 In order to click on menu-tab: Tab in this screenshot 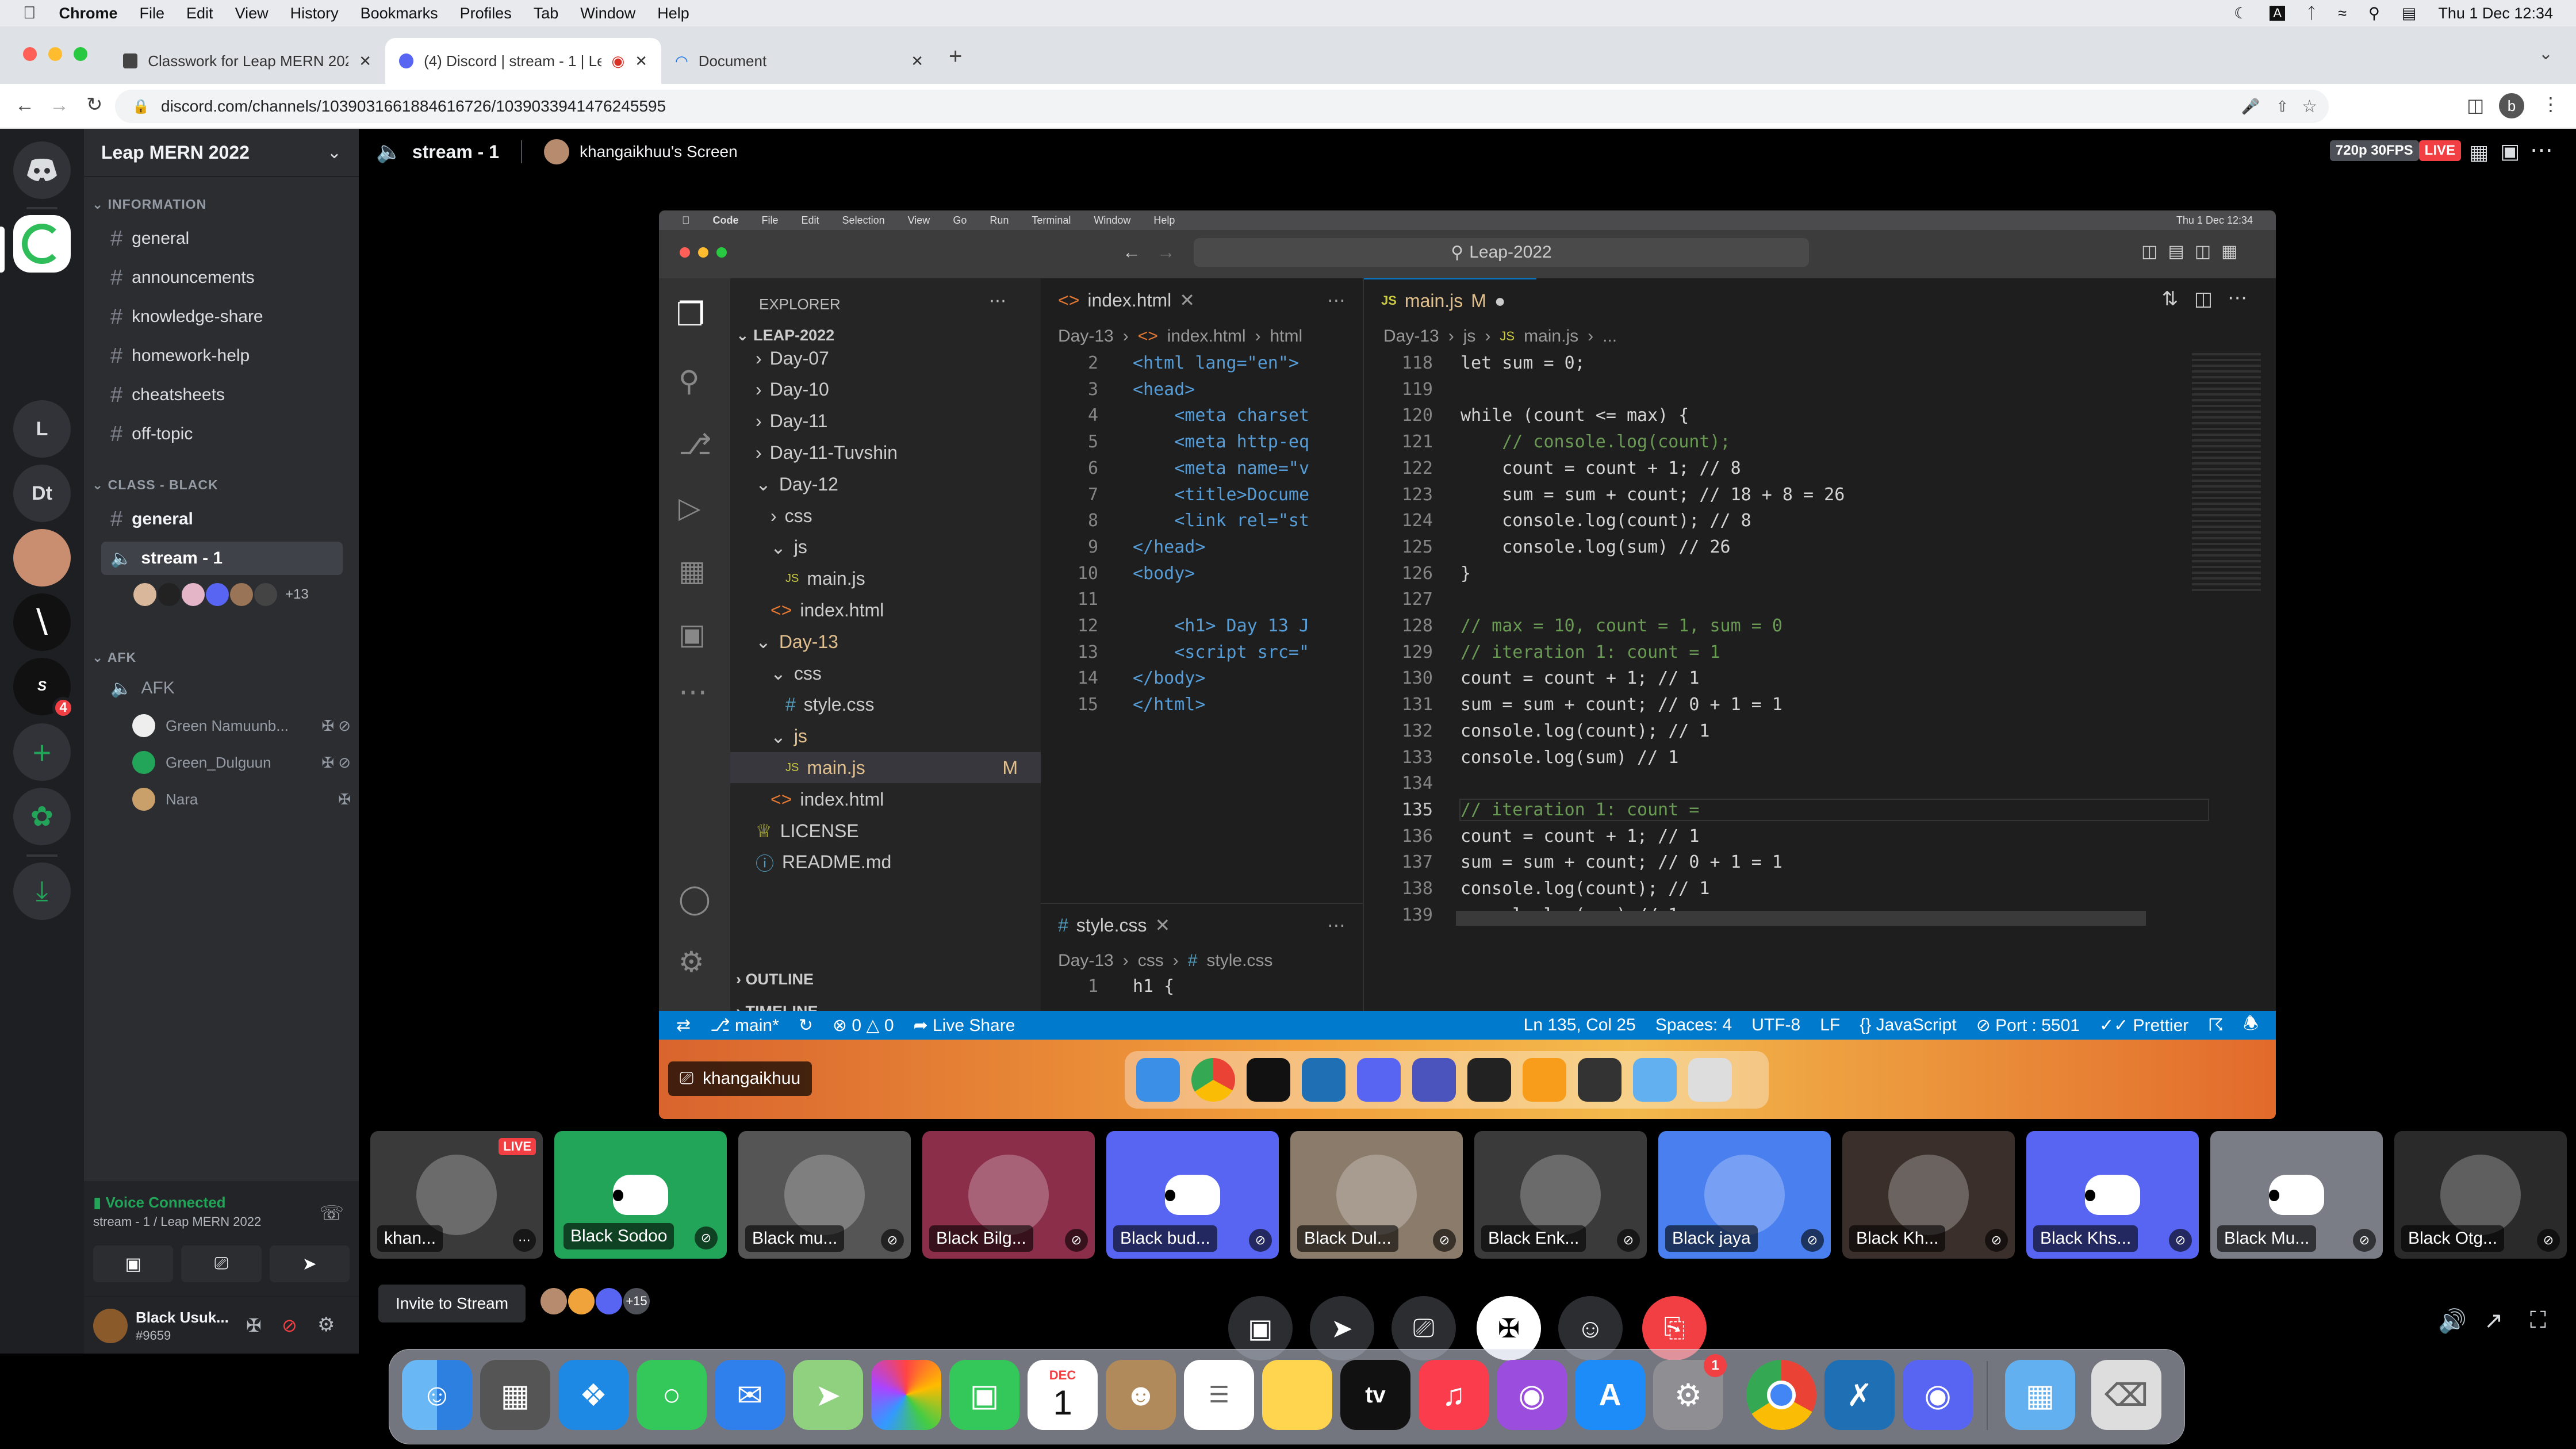, I will do `click(546, 13)`.